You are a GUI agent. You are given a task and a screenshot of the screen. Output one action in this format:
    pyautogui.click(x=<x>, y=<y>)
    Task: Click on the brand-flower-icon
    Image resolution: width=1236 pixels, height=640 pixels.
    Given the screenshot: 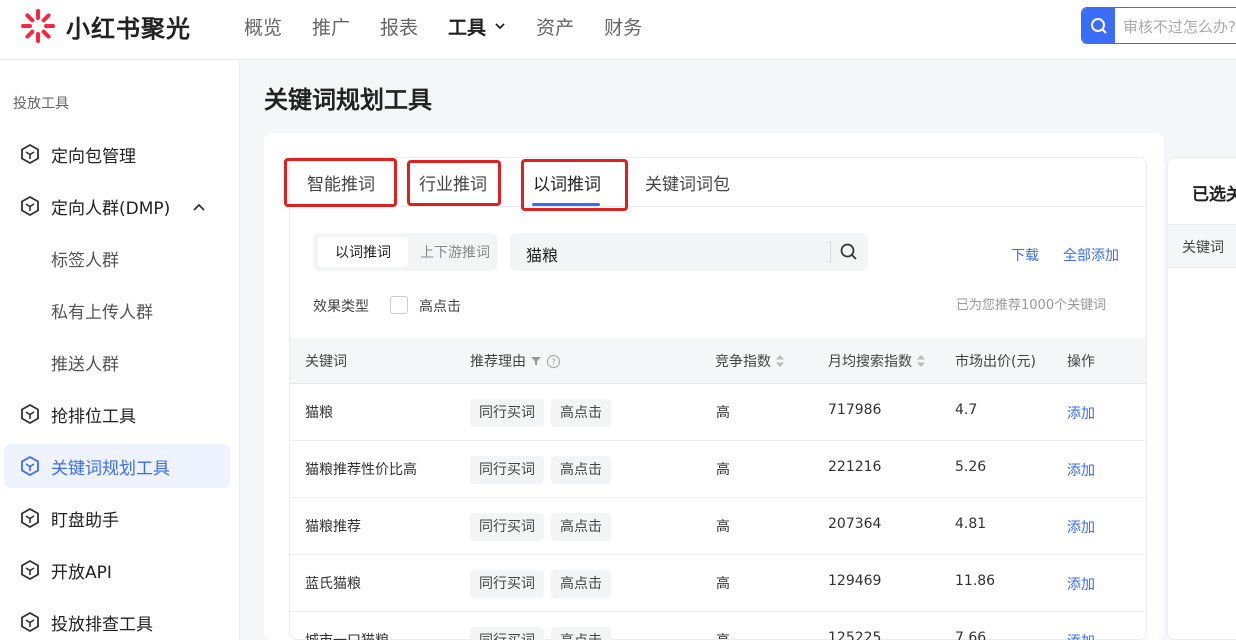 What is the action you would take?
    pyautogui.click(x=38, y=26)
    